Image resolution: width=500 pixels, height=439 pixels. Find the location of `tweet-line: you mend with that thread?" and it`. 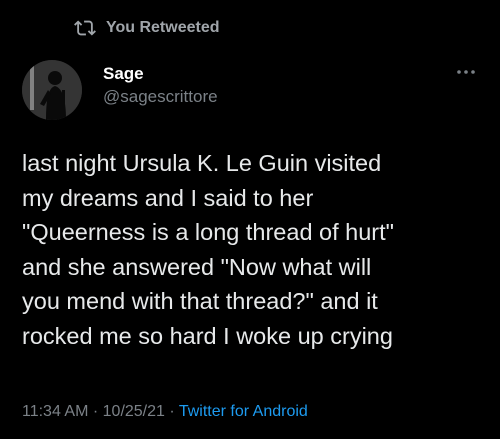

tweet-line: you mend with that thread?" and it is located at coordinates (200, 301).